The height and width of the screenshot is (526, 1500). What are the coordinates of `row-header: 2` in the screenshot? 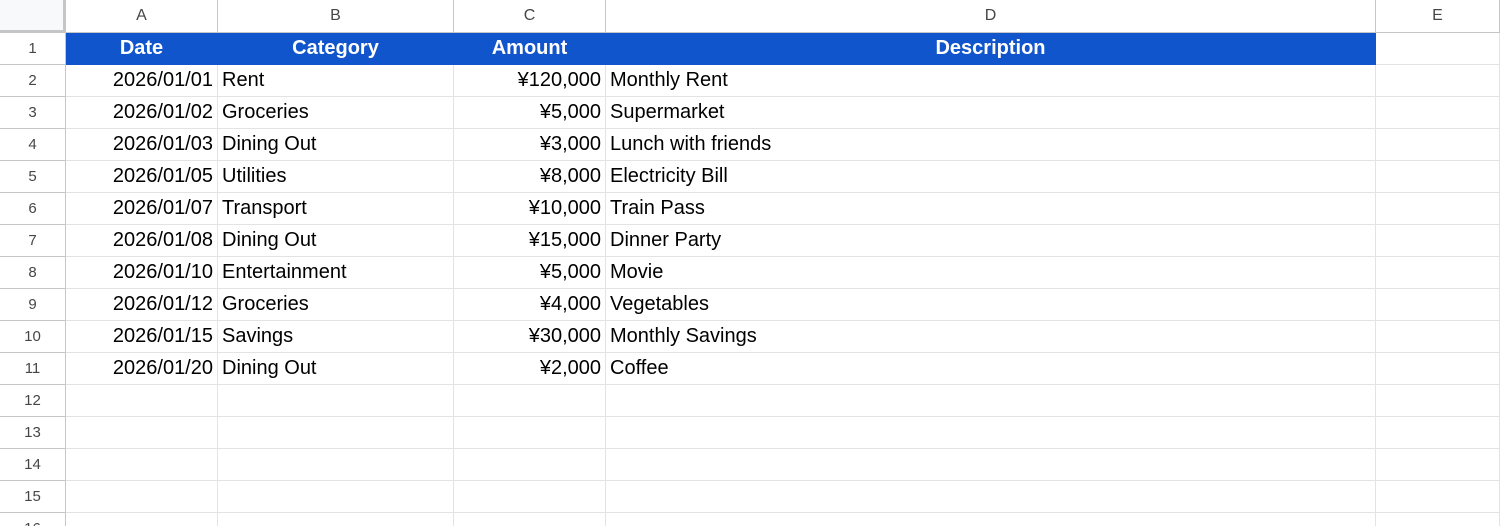 It's located at (33, 81).